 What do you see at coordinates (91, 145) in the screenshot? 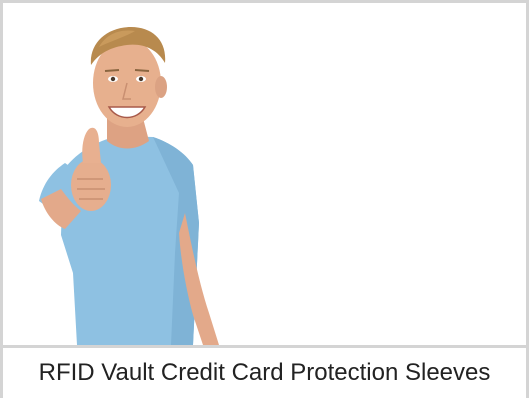
I see `thumb` at bounding box center [91, 145].